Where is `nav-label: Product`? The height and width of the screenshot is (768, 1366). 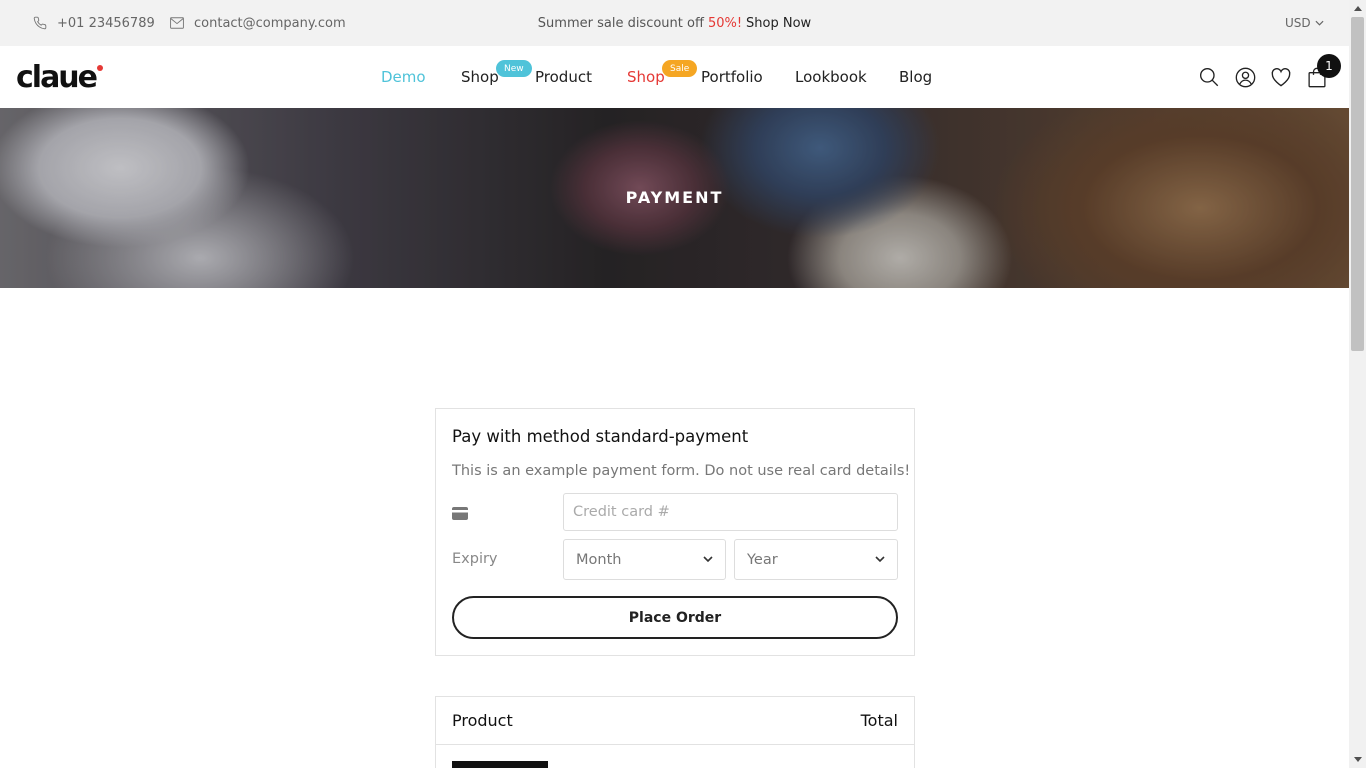
nav-label: Product is located at coordinates (563, 77).